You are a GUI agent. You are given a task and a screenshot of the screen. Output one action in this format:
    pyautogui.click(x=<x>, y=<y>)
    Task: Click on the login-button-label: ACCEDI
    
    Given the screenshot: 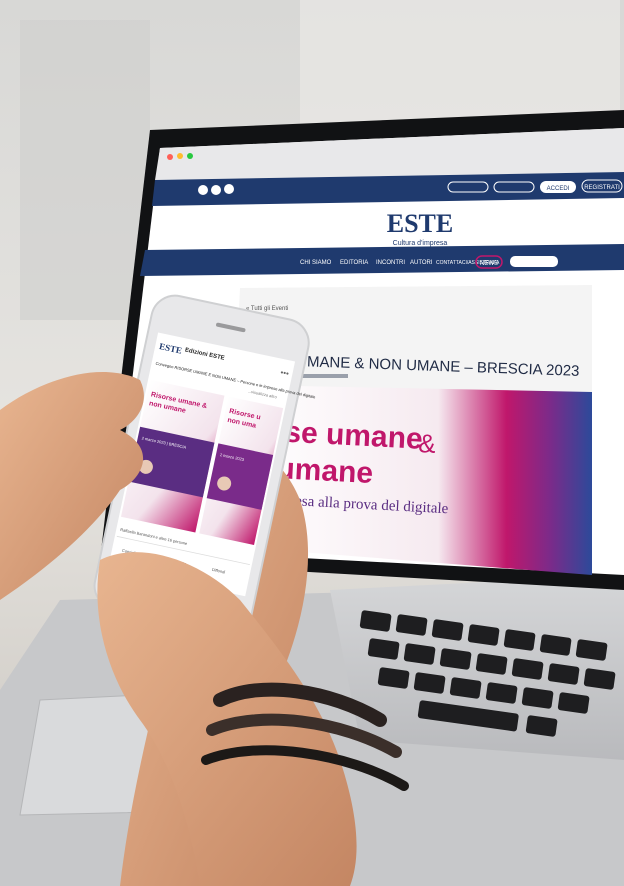 What is the action you would take?
    pyautogui.click(x=558, y=189)
    